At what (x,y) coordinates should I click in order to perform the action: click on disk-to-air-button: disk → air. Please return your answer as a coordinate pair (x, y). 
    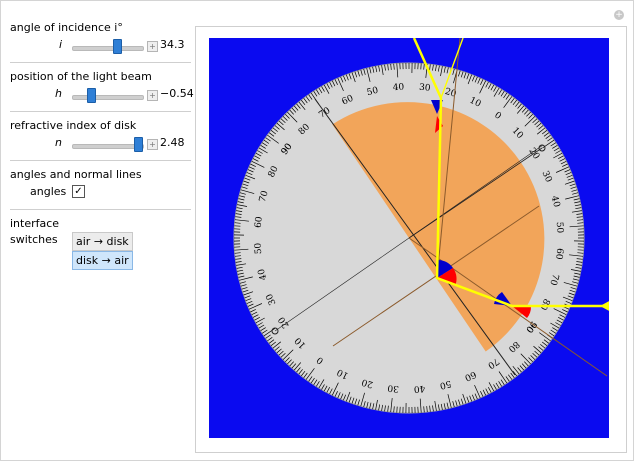
    Looking at the image, I should click on (102, 260).